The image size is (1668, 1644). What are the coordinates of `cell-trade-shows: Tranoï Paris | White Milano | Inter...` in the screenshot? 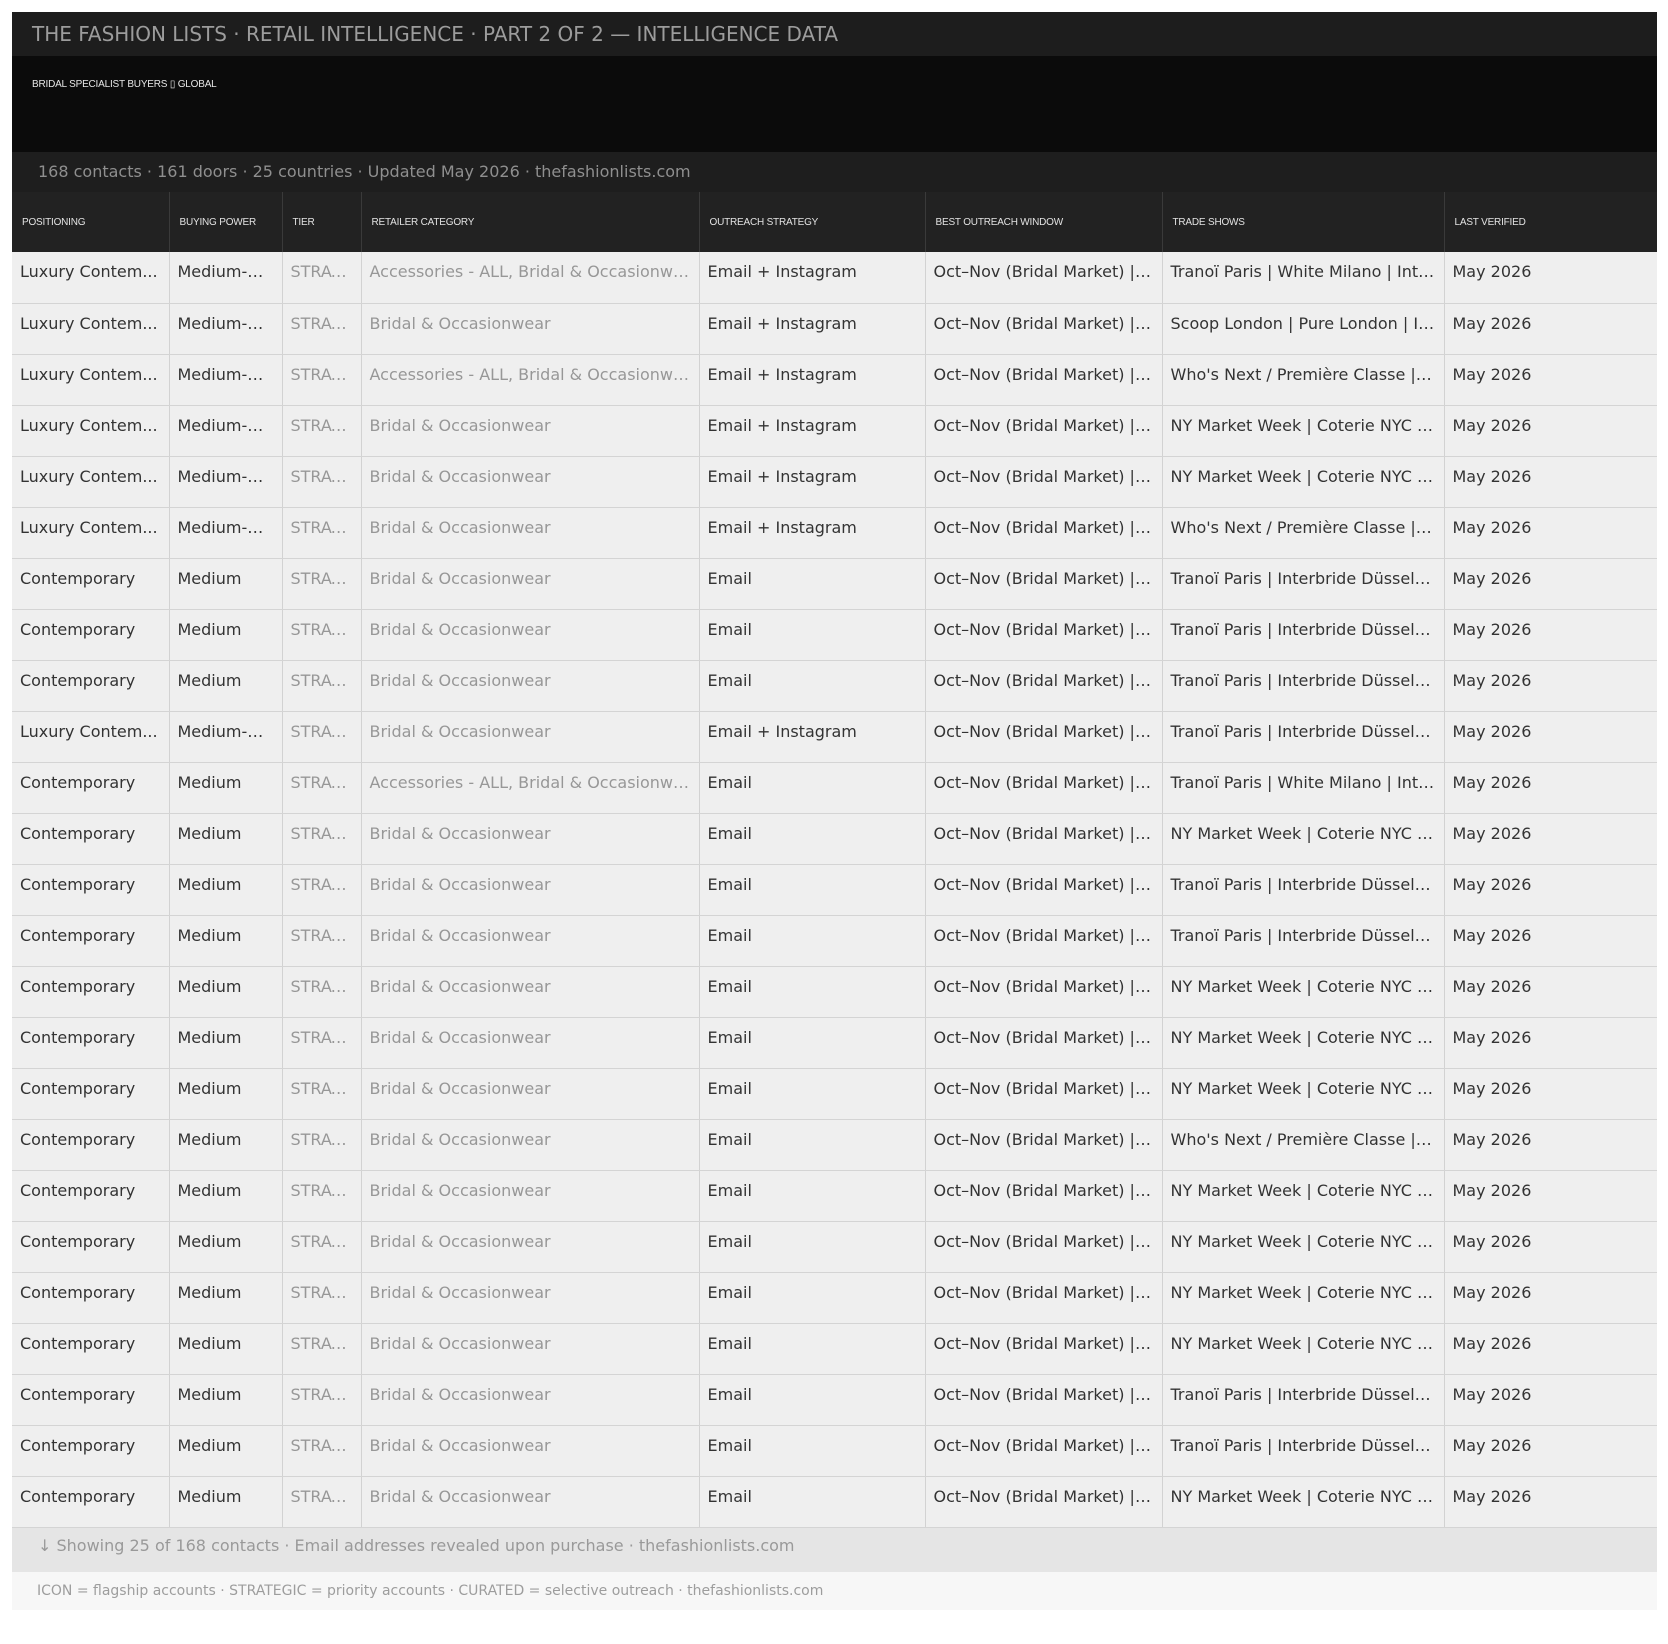 It's located at (1303, 278).